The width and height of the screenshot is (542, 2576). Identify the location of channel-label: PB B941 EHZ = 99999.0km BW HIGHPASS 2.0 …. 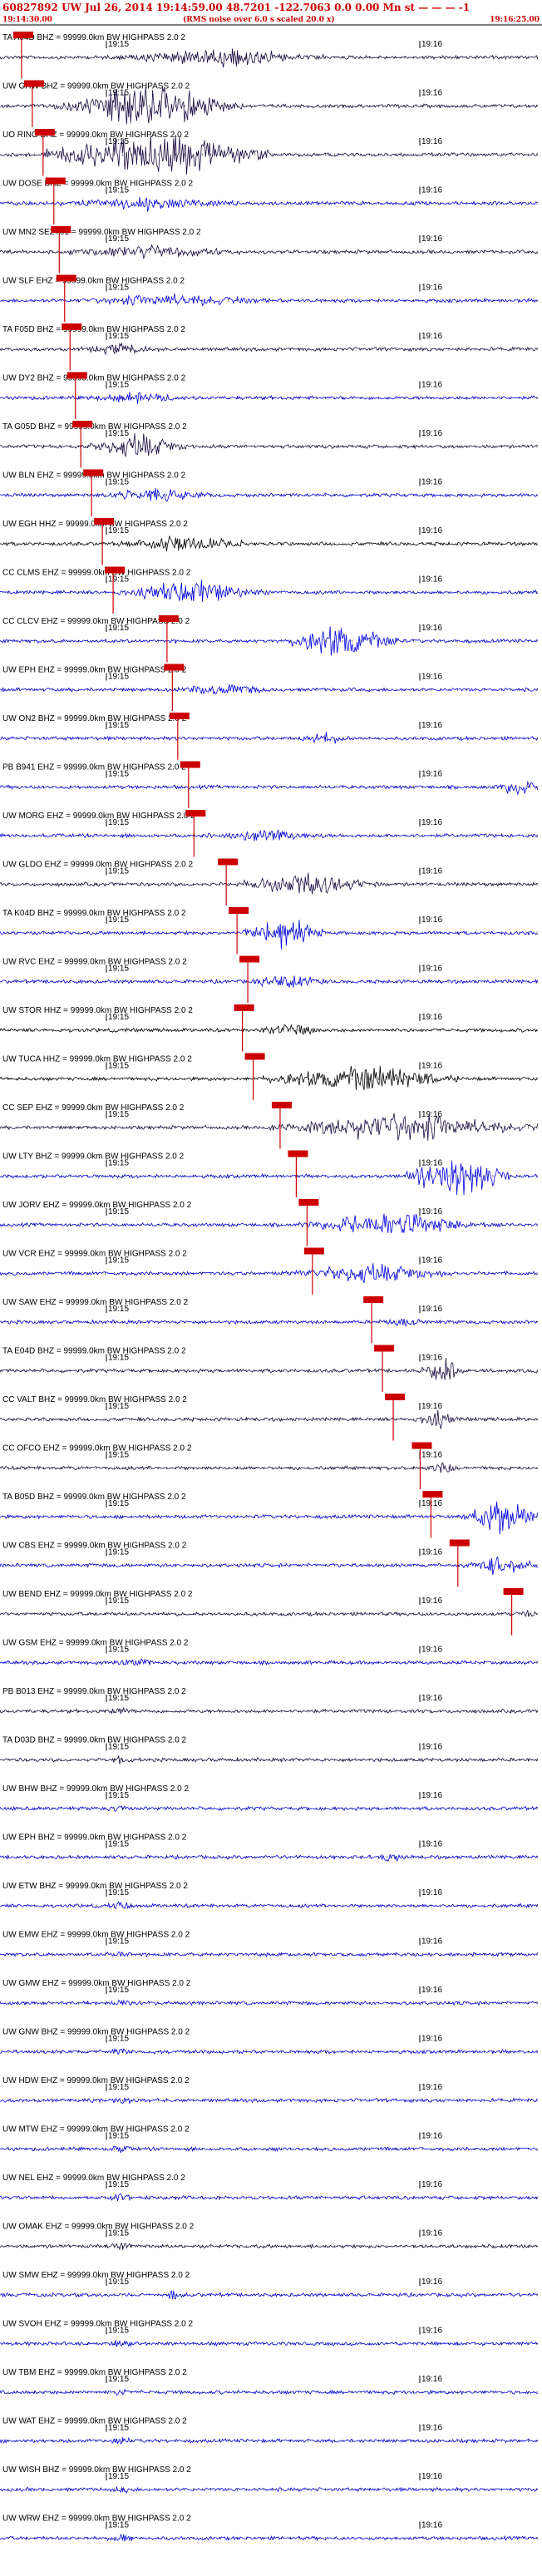
(94, 767).